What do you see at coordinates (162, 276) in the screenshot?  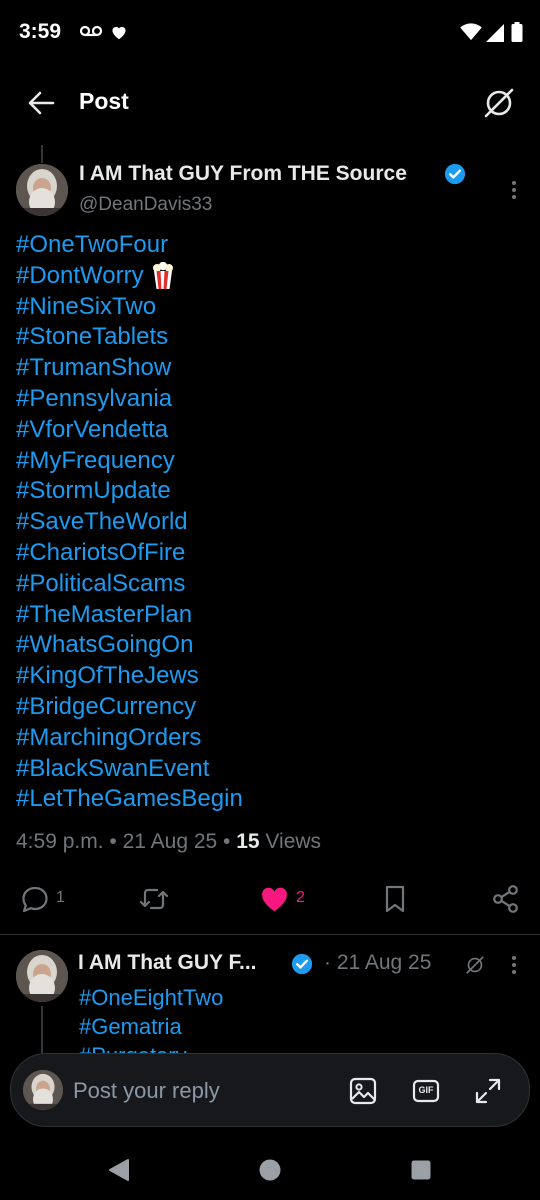 I see `popcorn-icon` at bounding box center [162, 276].